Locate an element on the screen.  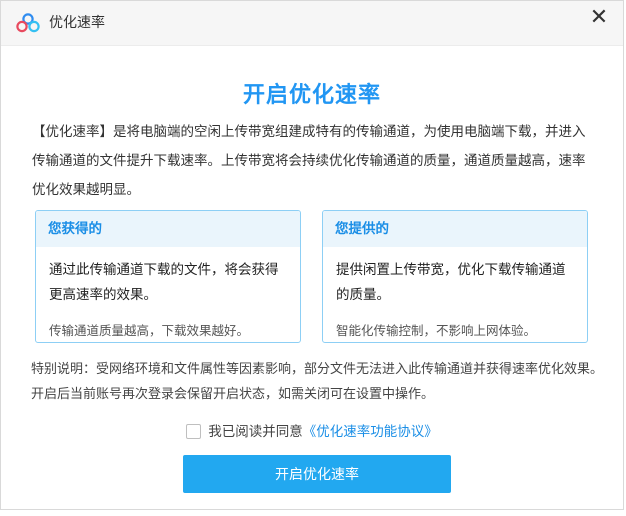
title-bar: 优化速率 ✕ is located at coordinates (312, 23).